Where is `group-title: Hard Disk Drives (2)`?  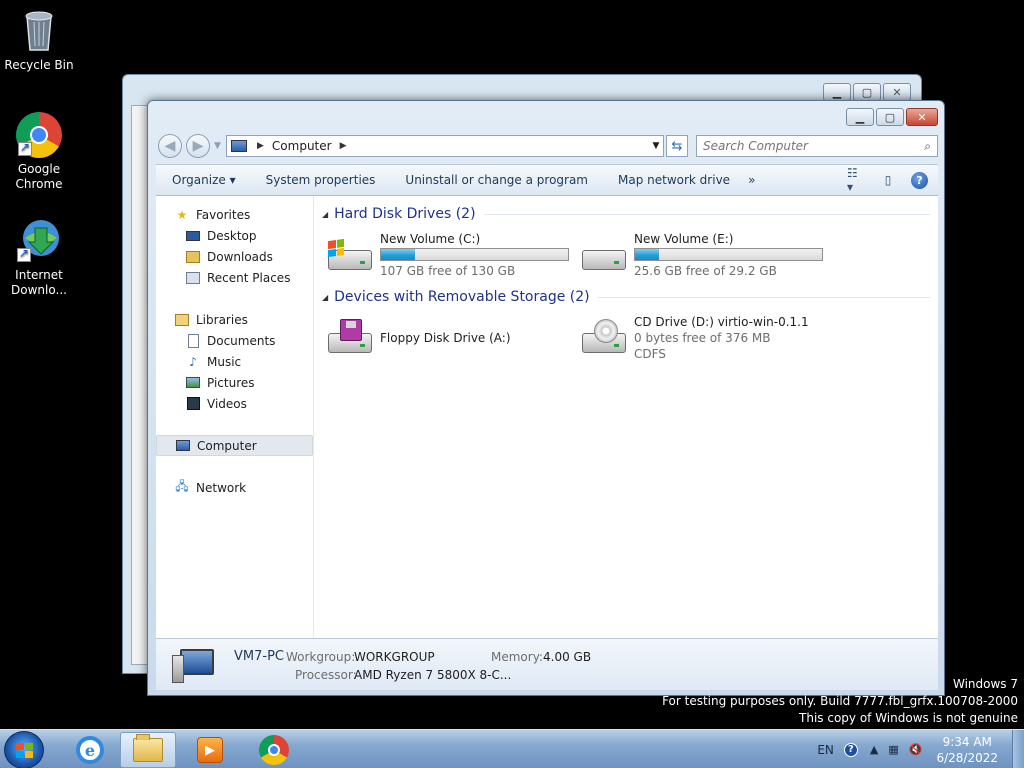
group-title: Hard Disk Drives (2) is located at coordinates (405, 214).